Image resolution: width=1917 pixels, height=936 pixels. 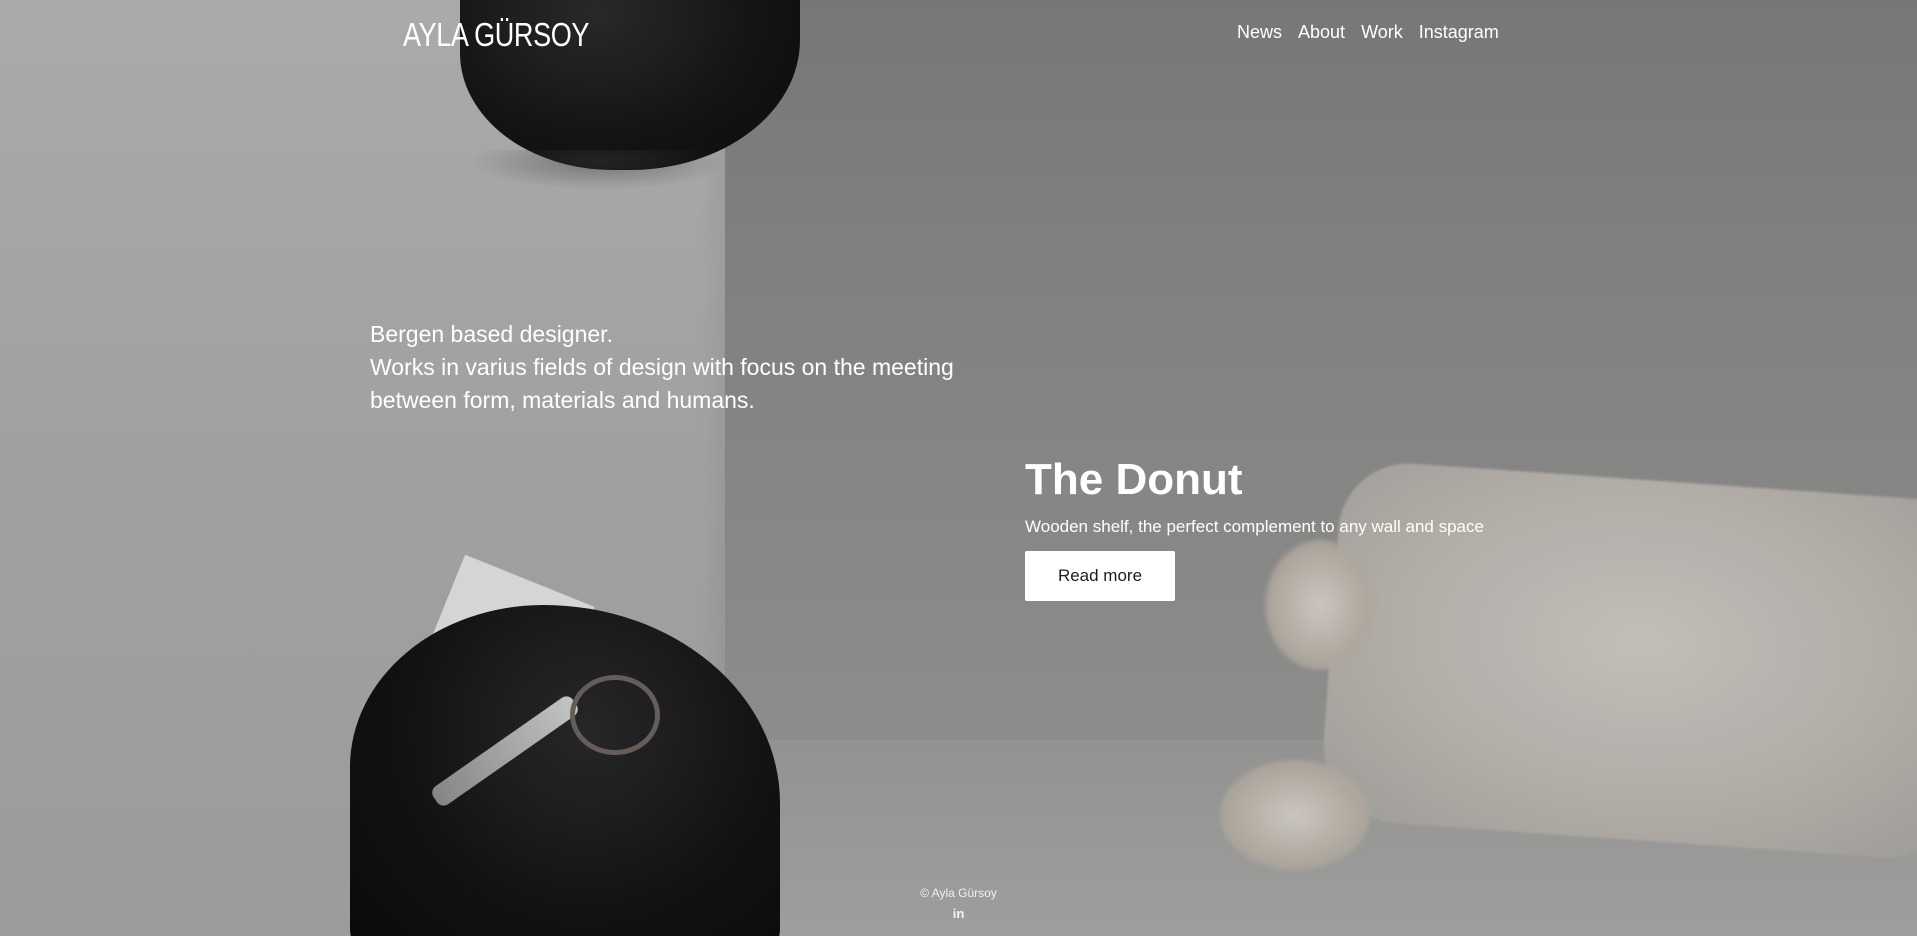 I want to click on linkedin-icon: in, so click(x=959, y=913).